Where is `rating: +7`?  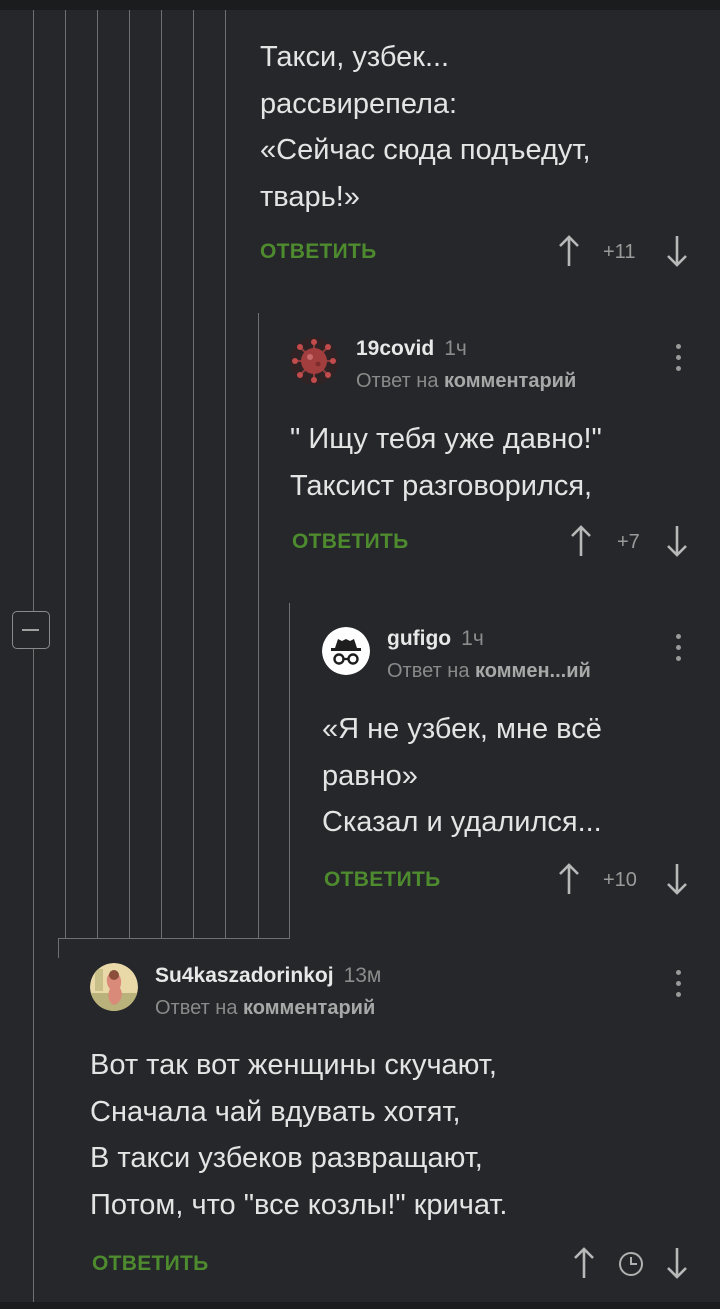
rating: +7 is located at coordinates (628, 542).